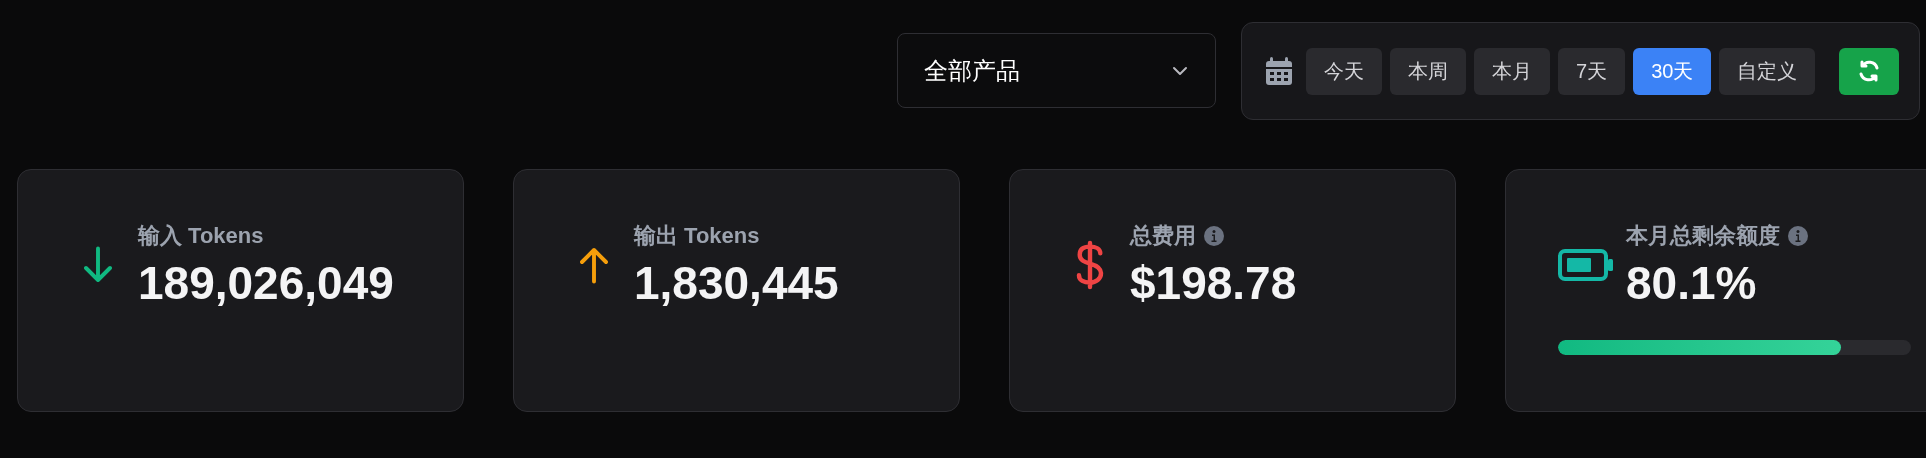  What do you see at coordinates (1056, 70) in the screenshot?
I see `product-dropdown: 全部产品` at bounding box center [1056, 70].